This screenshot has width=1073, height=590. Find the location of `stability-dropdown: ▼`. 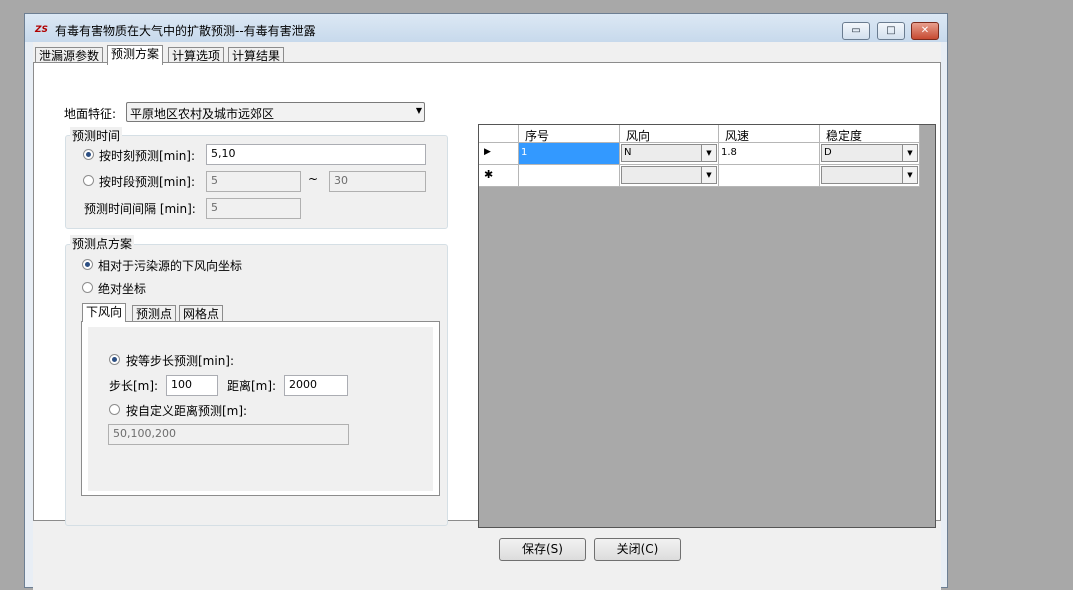

stability-dropdown: ▼ is located at coordinates (869, 175).